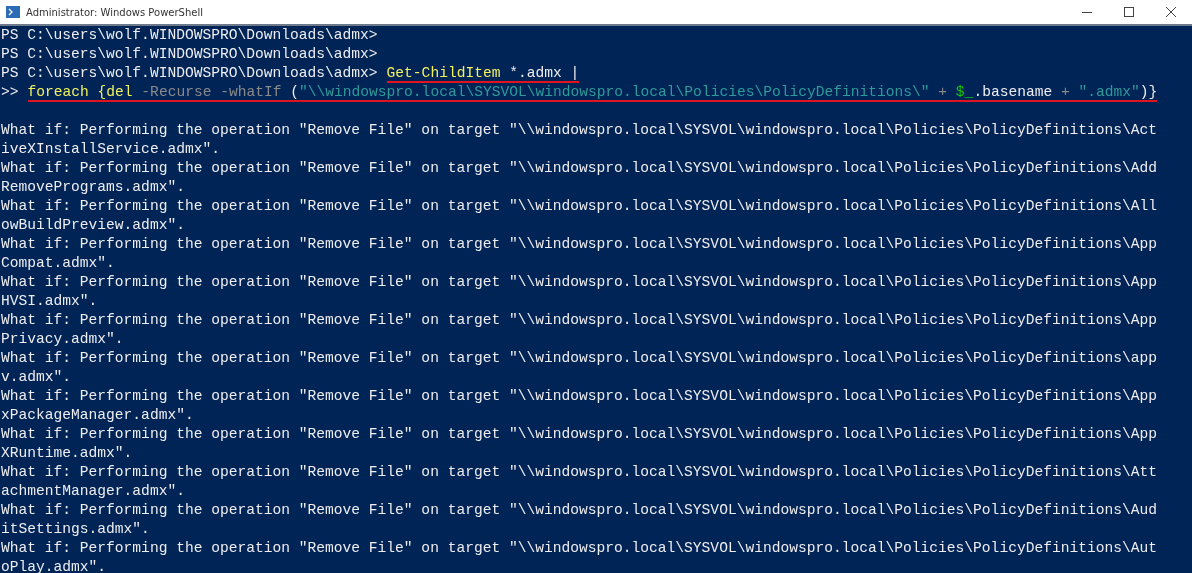  Describe the element at coordinates (93, 225) in the screenshot. I see `output-text: owBuildPreview.admx".` at that location.